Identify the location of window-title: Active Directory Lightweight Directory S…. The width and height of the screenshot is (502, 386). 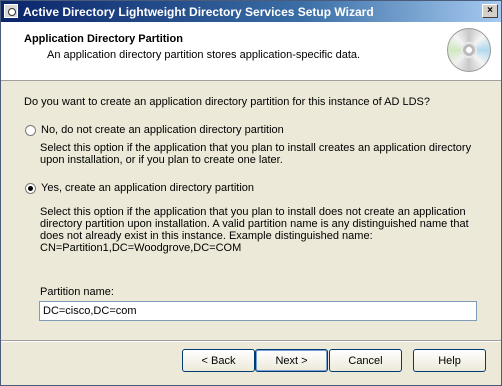
(198, 12).